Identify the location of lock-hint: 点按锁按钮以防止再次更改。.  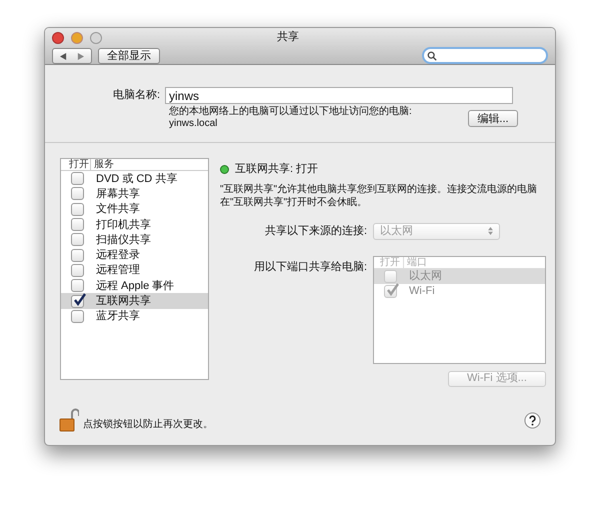
(148, 425).